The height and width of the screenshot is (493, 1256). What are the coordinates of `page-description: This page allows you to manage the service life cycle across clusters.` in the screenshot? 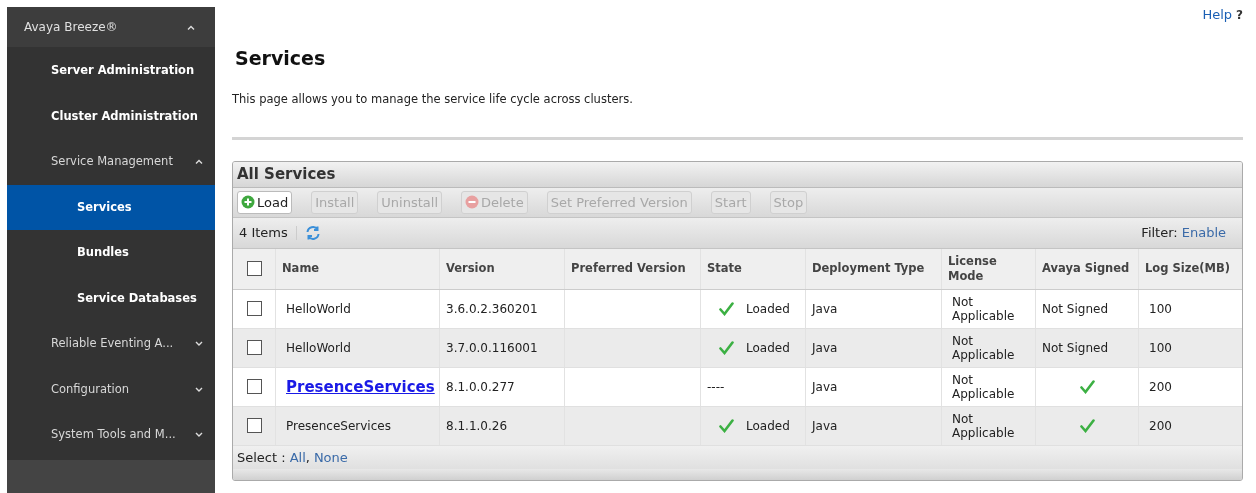 It's located at (433, 99).